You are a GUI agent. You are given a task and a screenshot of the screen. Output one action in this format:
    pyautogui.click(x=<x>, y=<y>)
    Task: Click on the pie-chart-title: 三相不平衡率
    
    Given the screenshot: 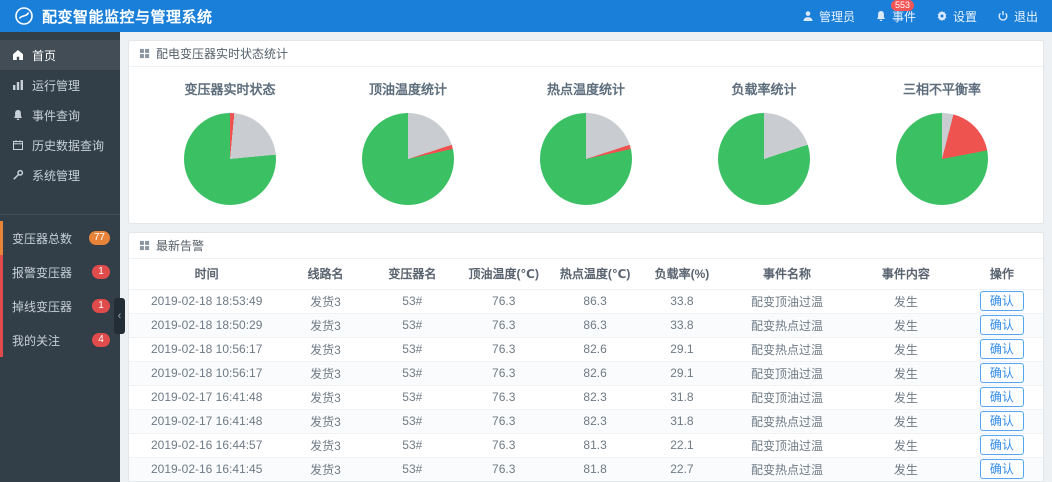 What is the action you would take?
    pyautogui.click(x=941, y=89)
    